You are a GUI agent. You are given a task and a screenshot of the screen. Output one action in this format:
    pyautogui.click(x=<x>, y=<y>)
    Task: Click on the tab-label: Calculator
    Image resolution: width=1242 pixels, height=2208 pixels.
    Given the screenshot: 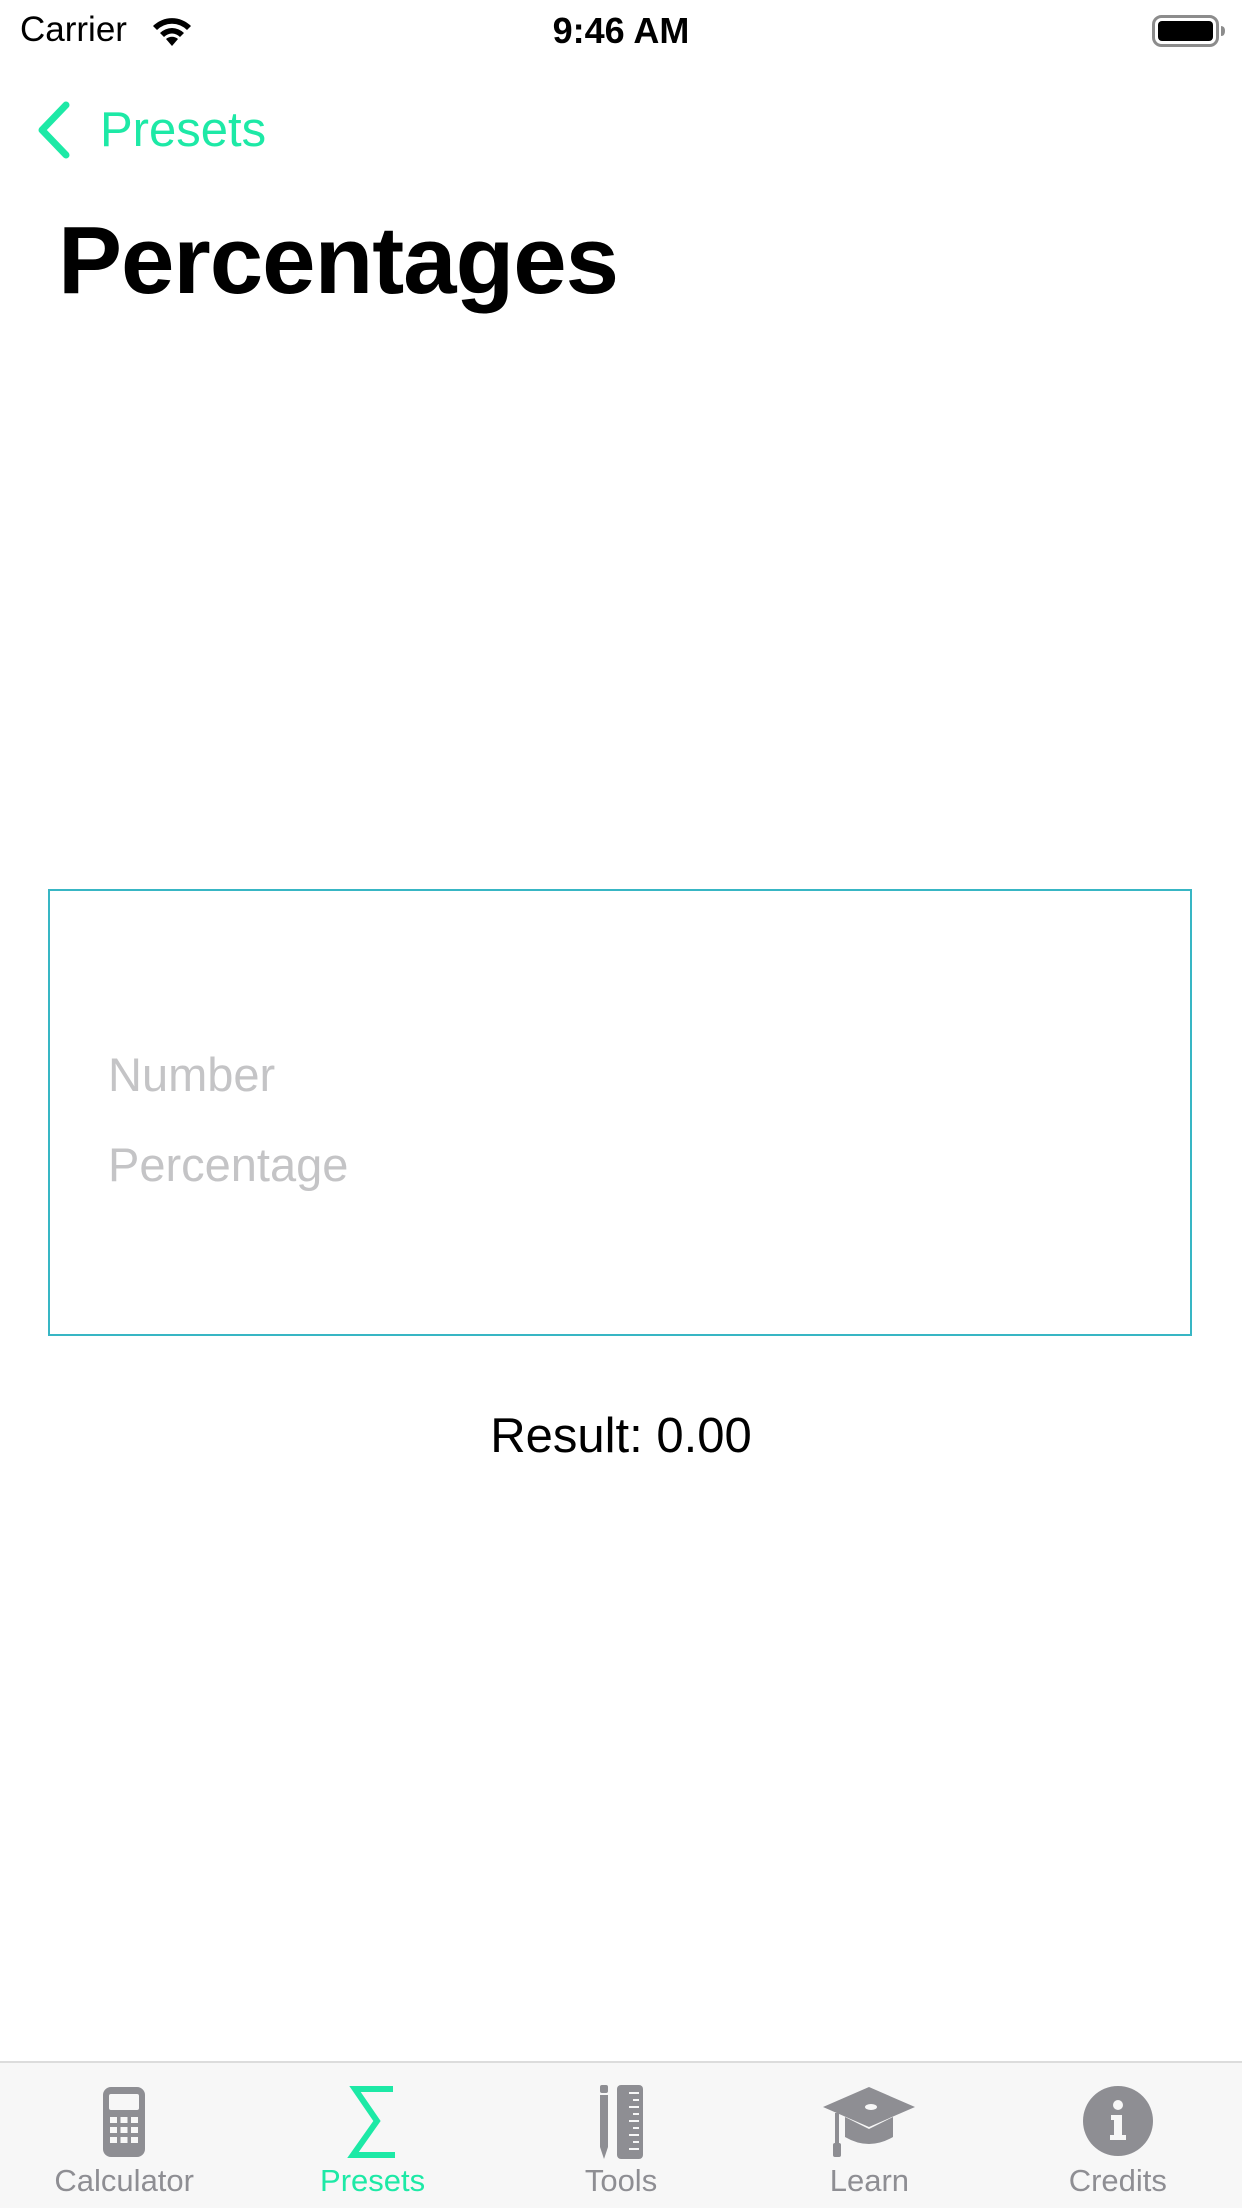 What is the action you would take?
    pyautogui.click(x=124, y=2180)
    